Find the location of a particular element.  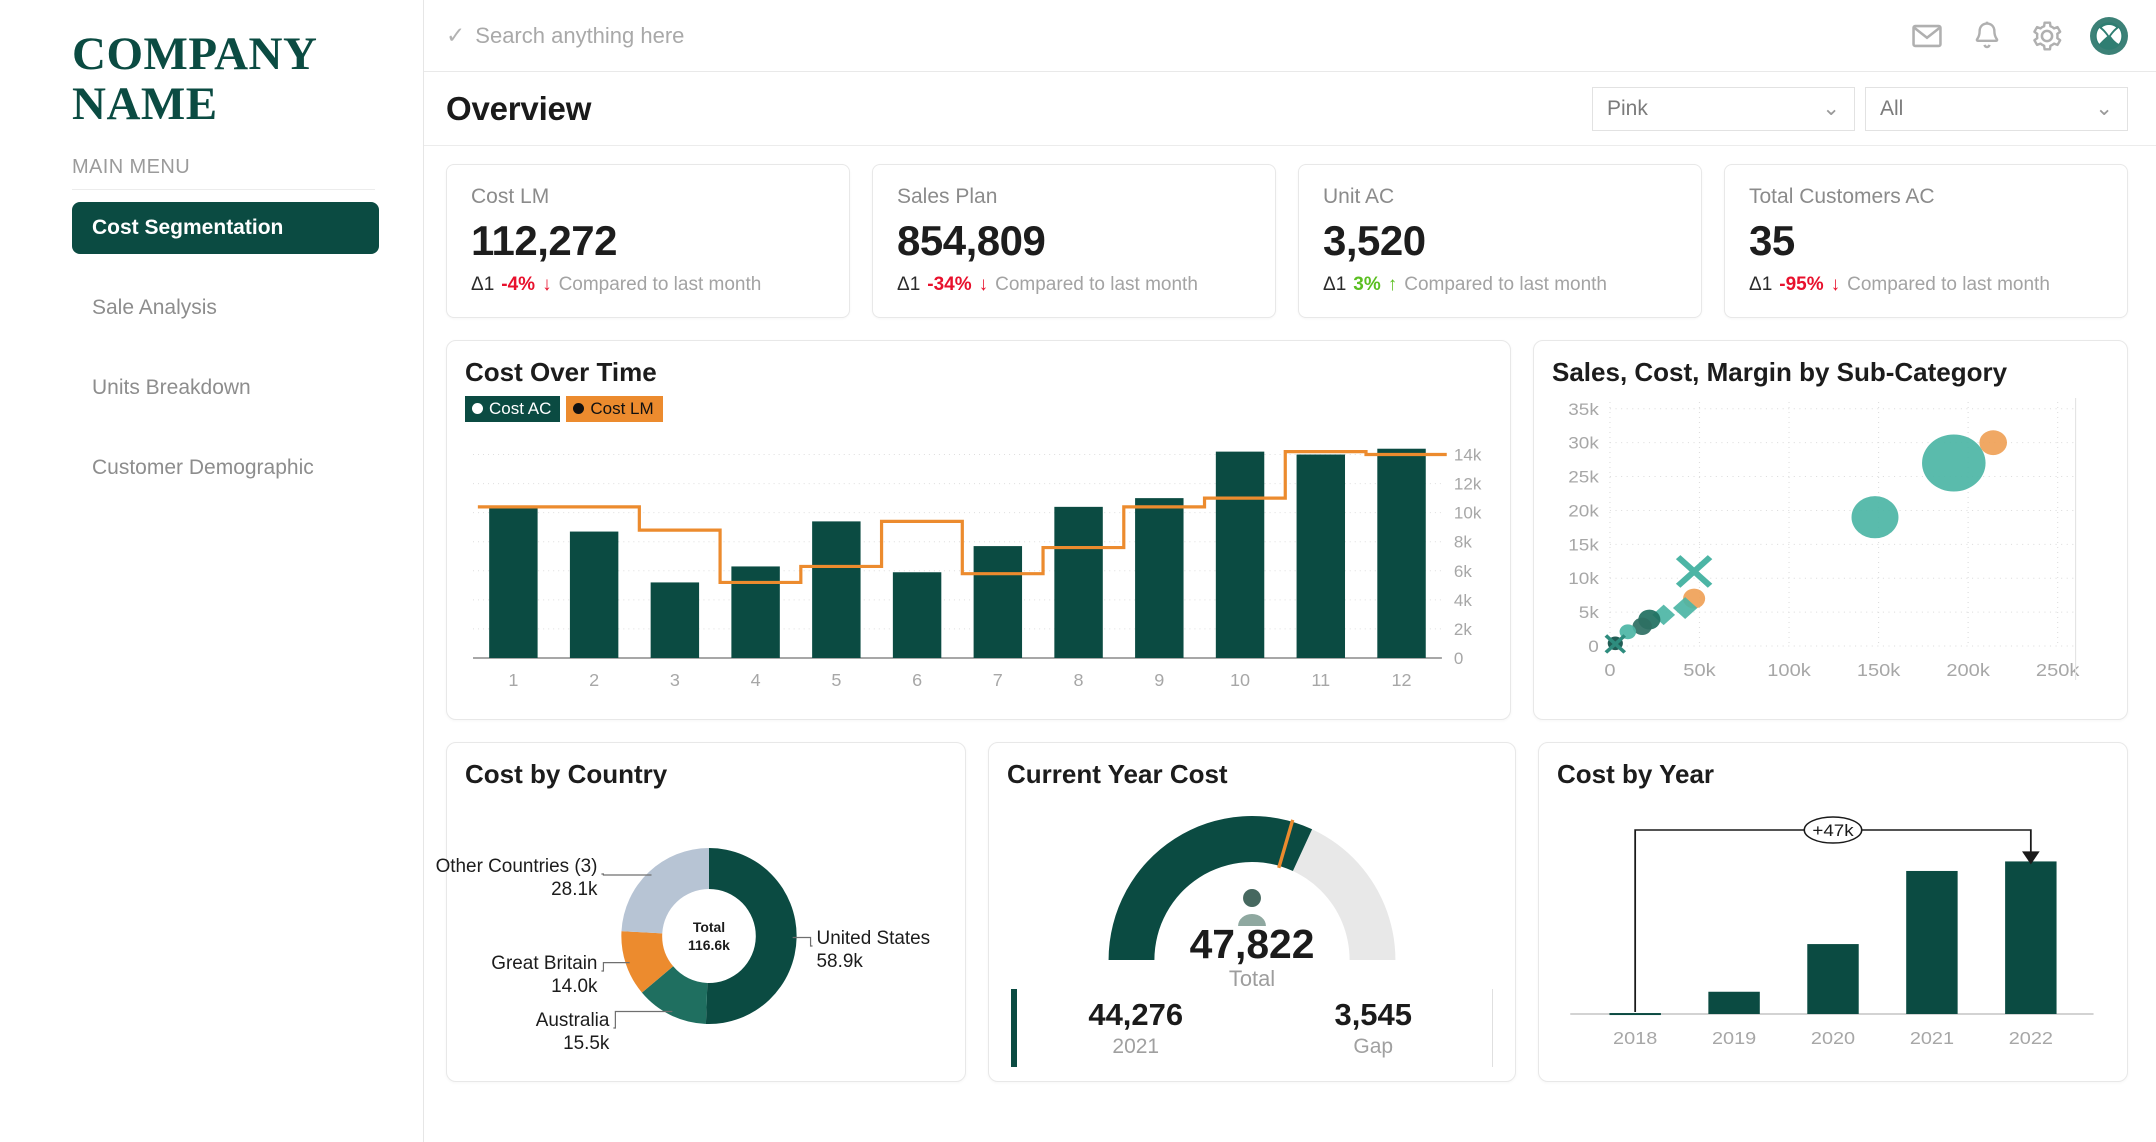

svg-text: 12k is located at coordinates (1468, 484).